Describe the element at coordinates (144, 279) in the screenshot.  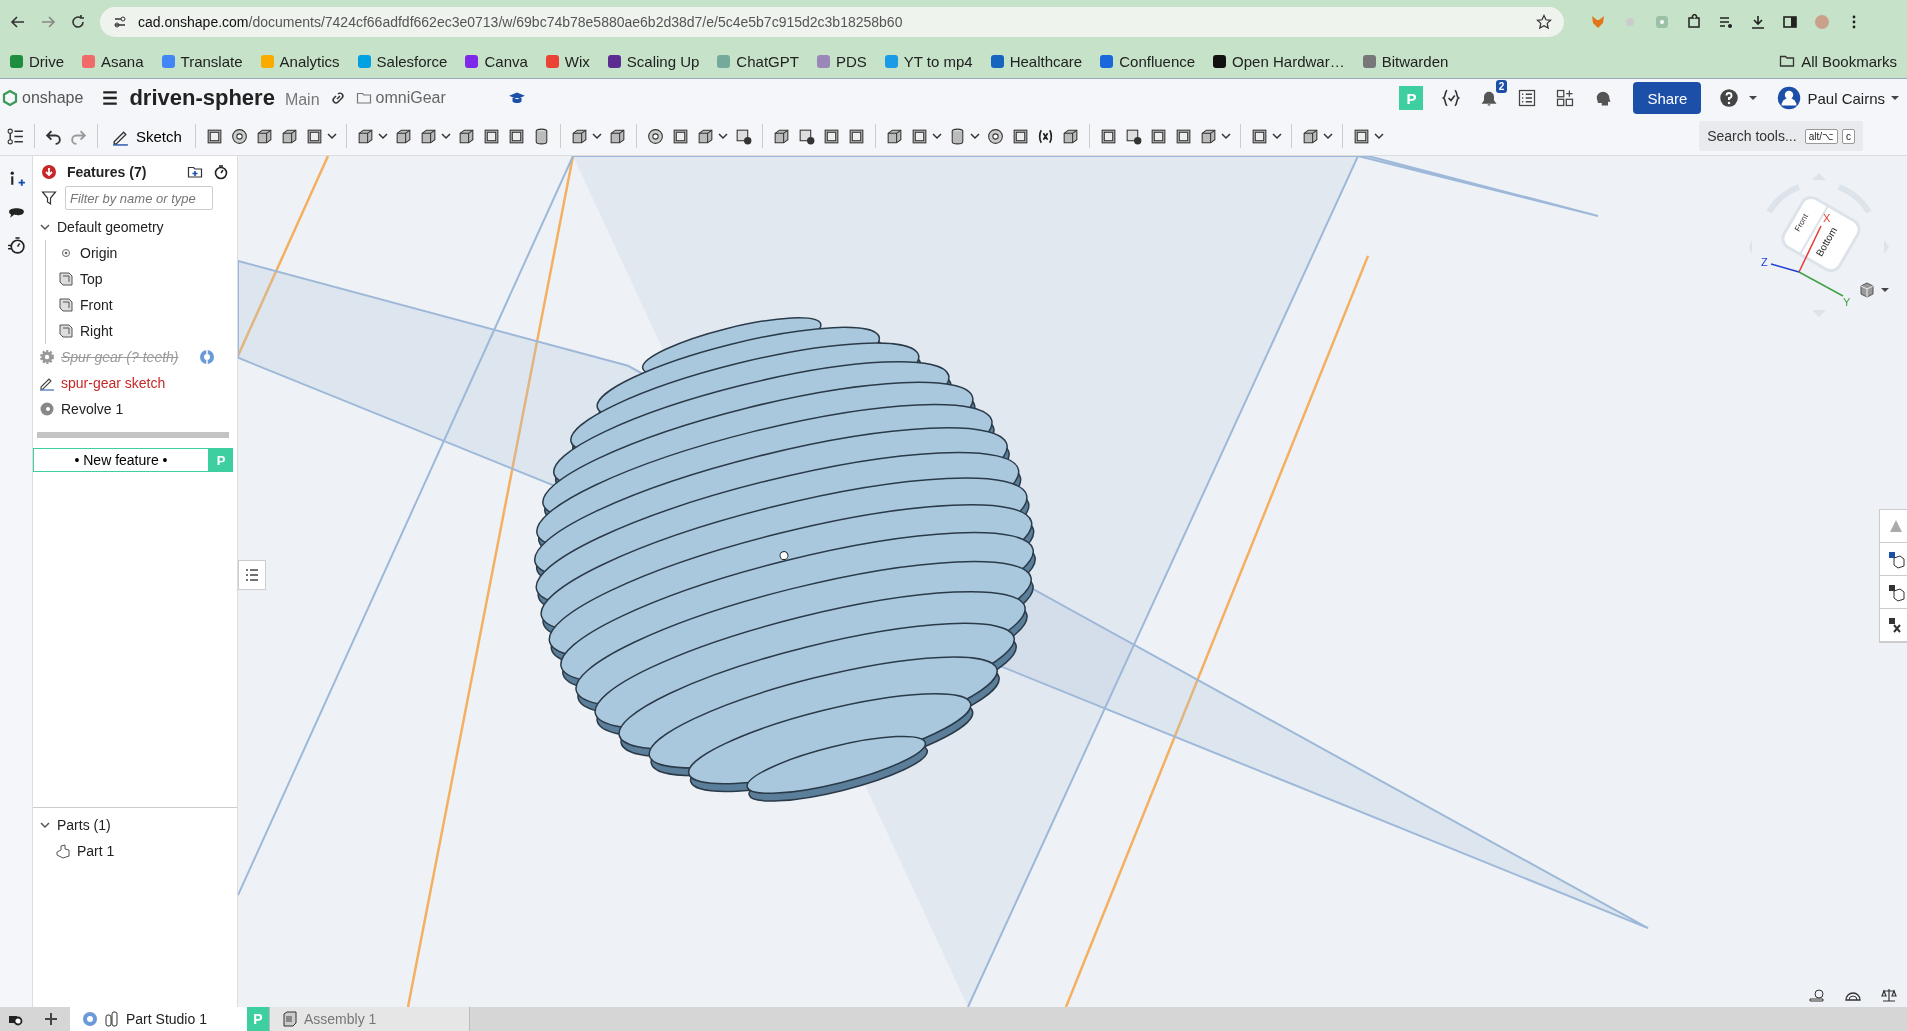
I see `feature-item: Top` at that location.